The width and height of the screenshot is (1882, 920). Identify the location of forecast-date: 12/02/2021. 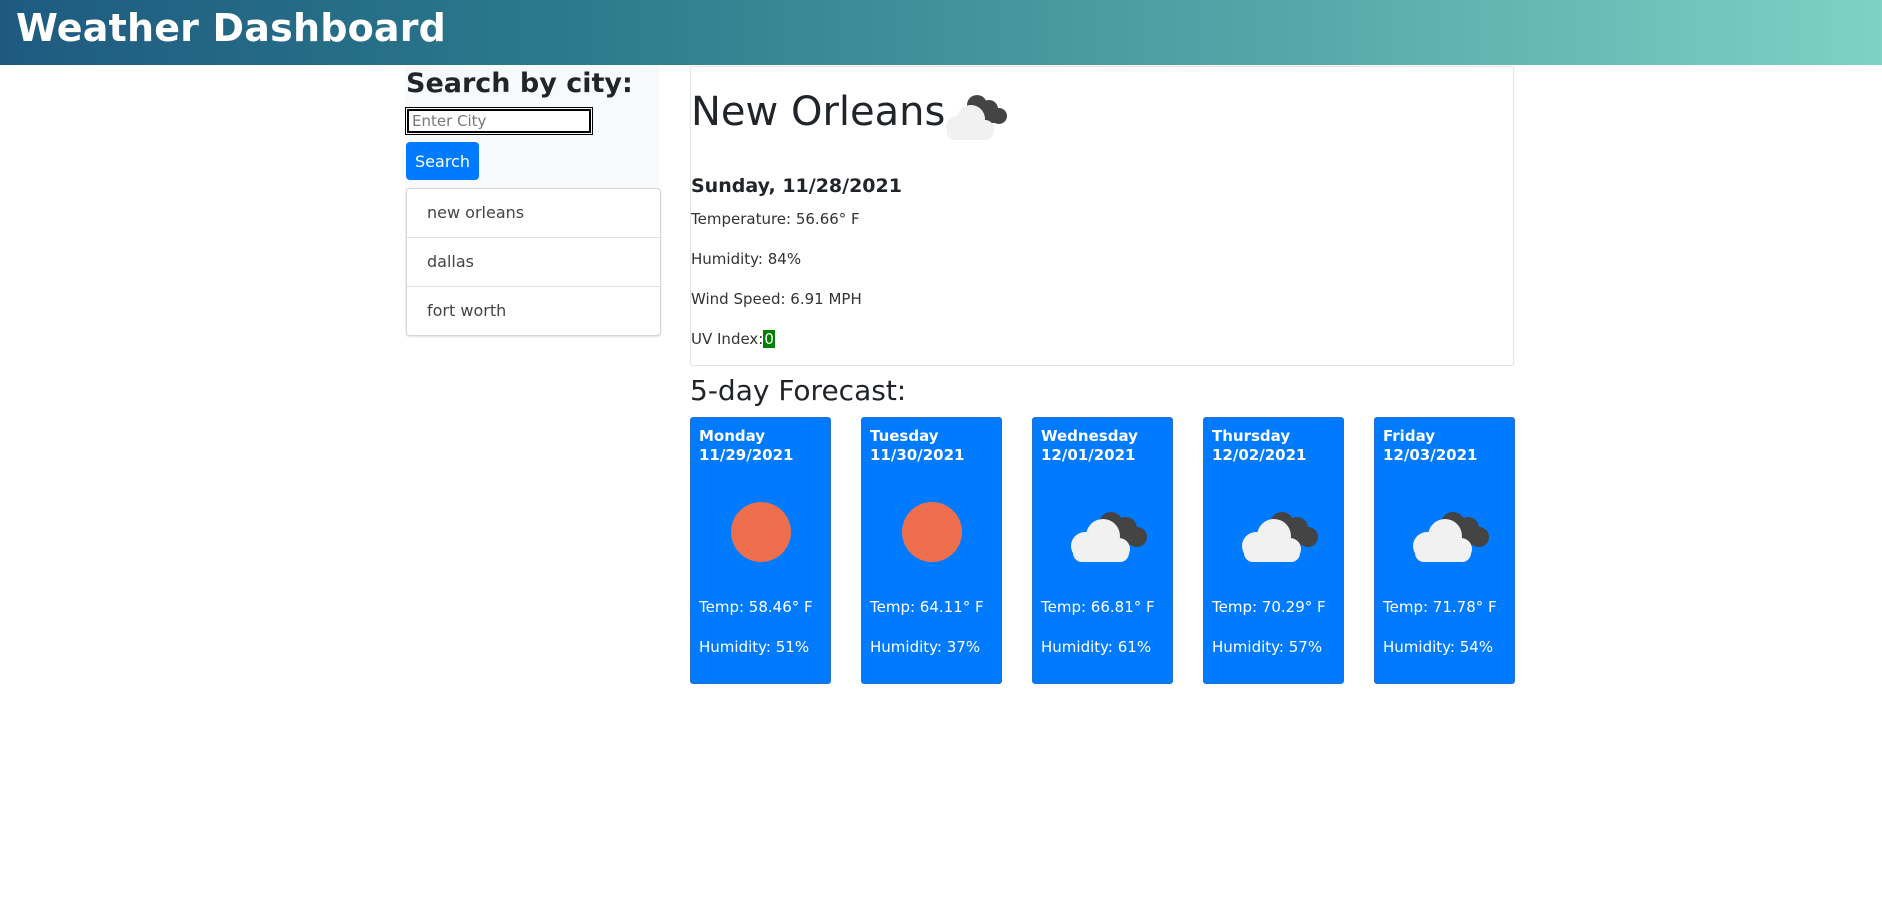
(1259, 455).